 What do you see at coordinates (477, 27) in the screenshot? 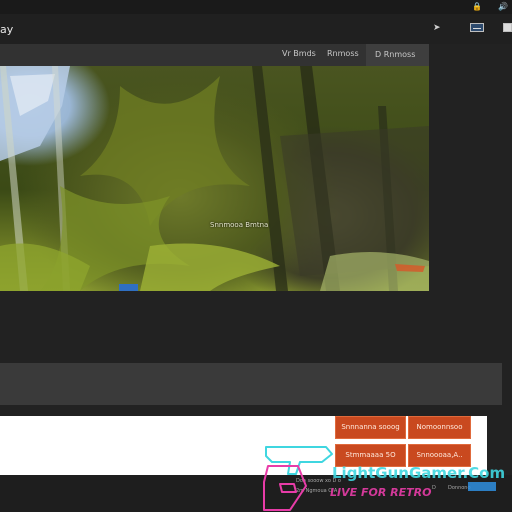
I see `keyboard-icon` at bounding box center [477, 27].